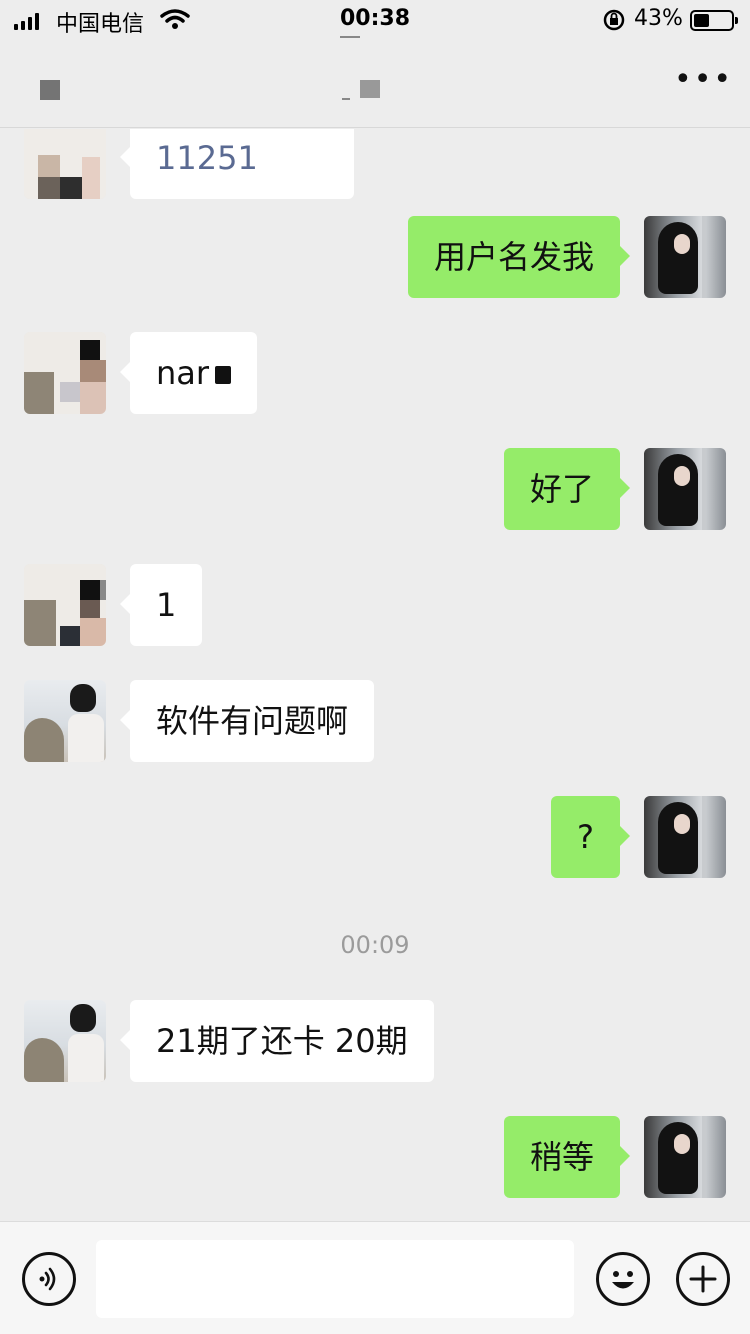 The width and height of the screenshot is (750, 1334). What do you see at coordinates (183, 373) in the screenshot?
I see `message-text: nar` at bounding box center [183, 373].